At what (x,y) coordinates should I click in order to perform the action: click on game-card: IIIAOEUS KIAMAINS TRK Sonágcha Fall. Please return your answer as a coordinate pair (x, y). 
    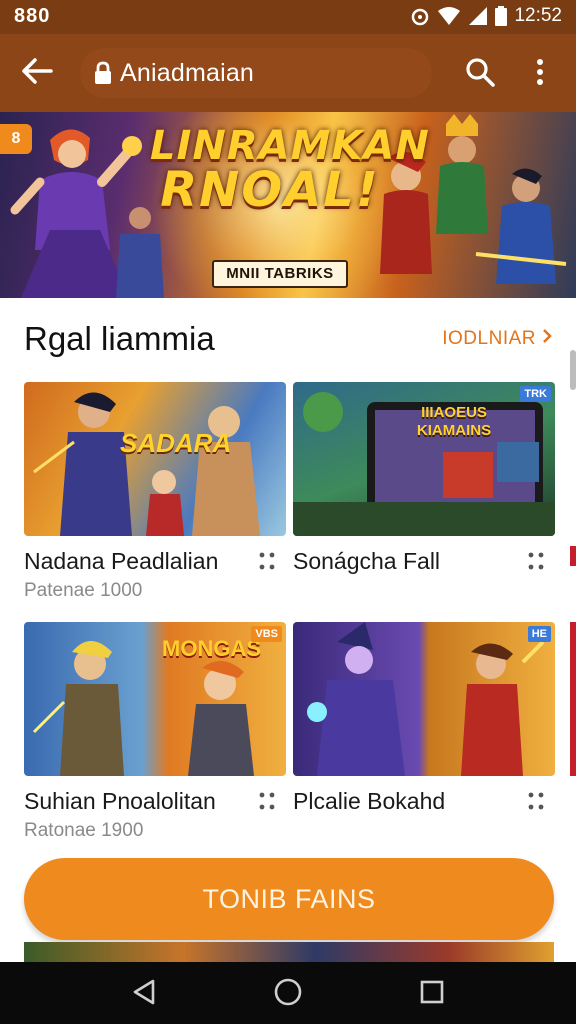
    Looking at the image, I should click on (424, 478).